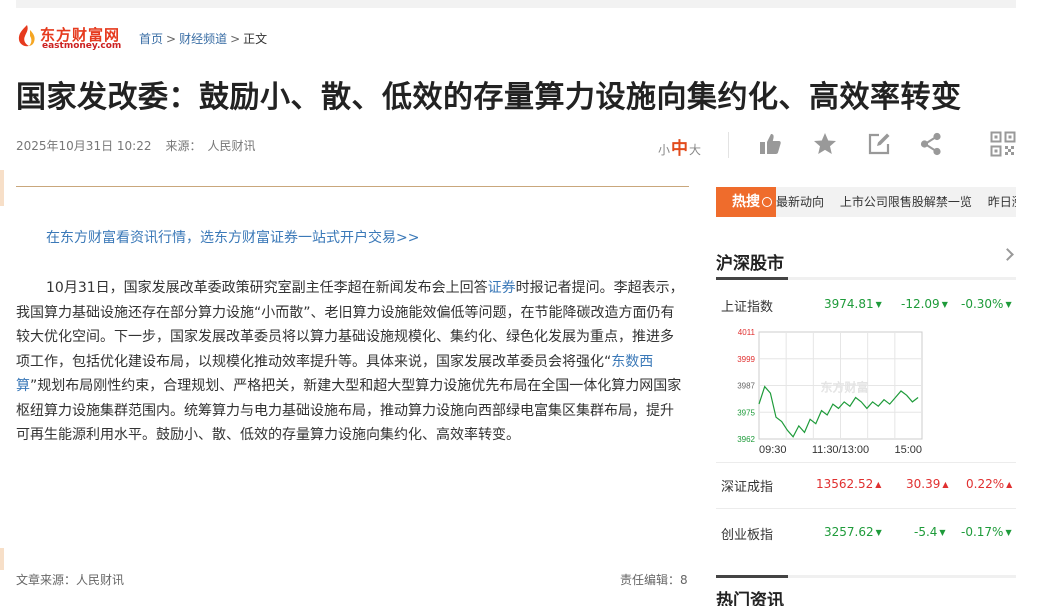  I want to click on promo-link: 在东方财富看资讯行情，选东方财富证券一站式开户交易>>, so click(232, 237).